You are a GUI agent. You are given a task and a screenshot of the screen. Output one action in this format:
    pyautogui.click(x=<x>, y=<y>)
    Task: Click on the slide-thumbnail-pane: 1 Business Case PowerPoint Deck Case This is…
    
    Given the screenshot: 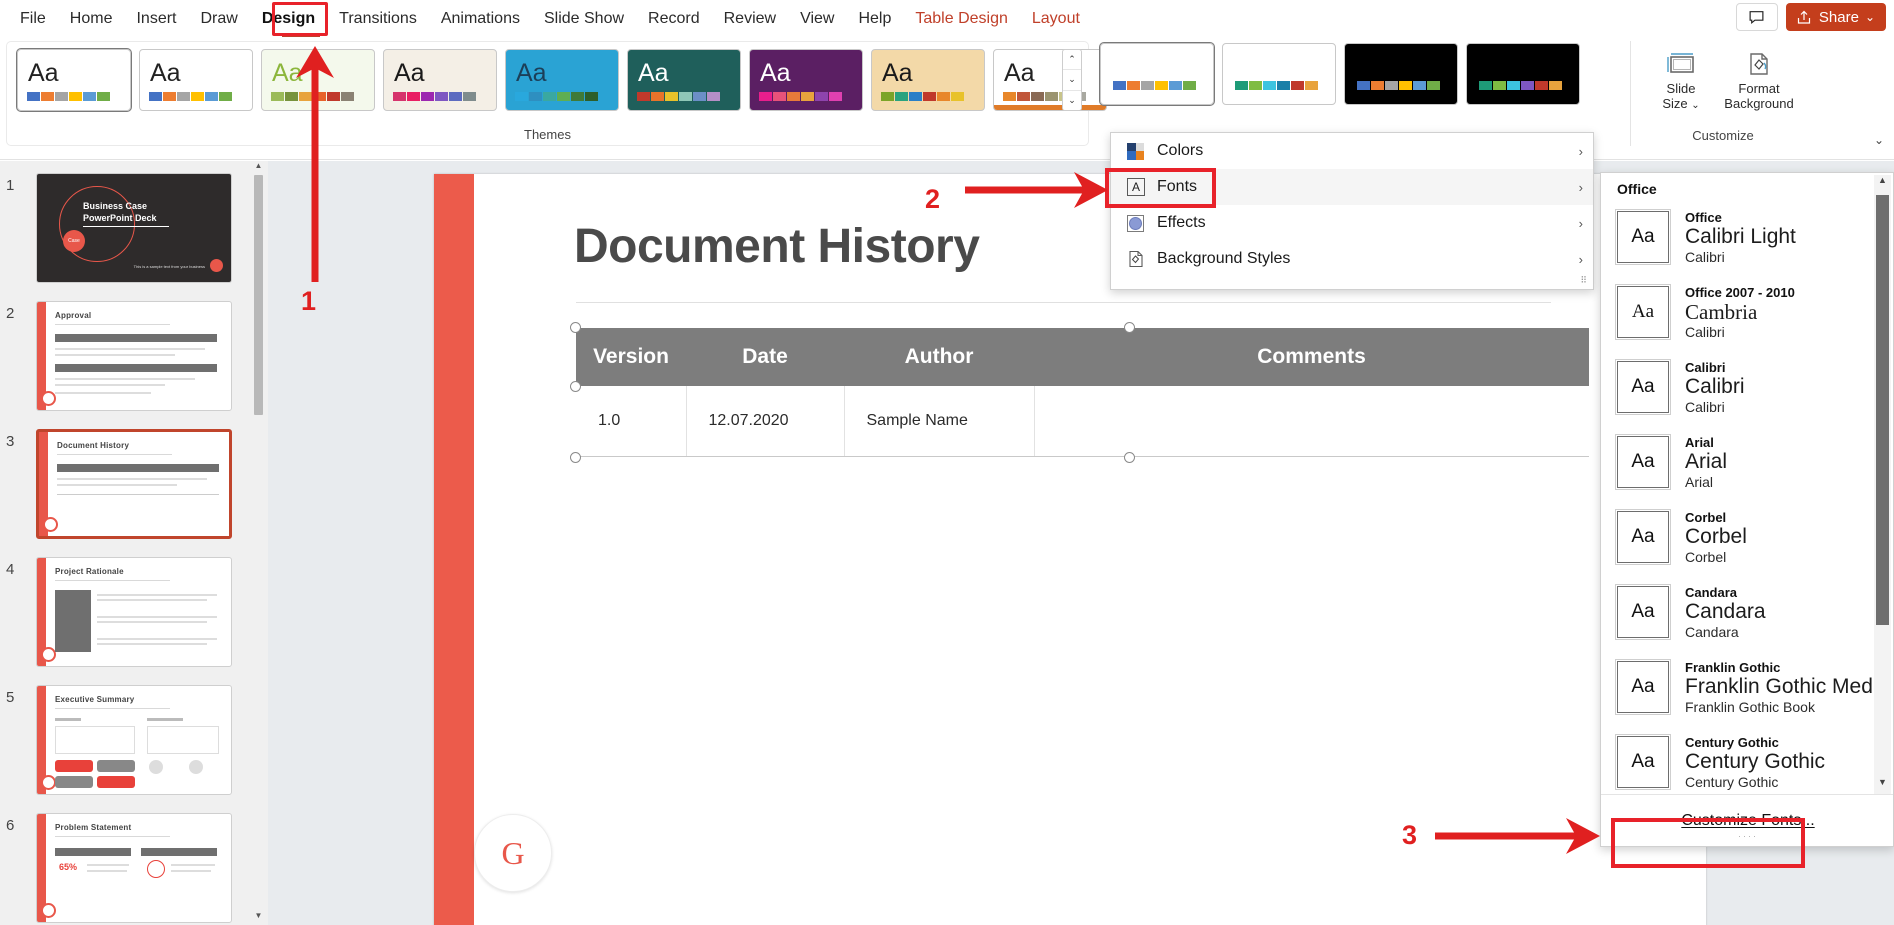 What is the action you would take?
    pyautogui.click(x=134, y=543)
    